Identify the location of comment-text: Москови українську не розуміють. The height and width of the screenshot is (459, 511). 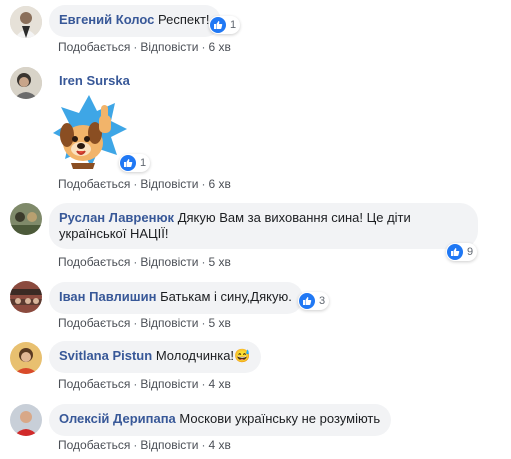
(280, 418).